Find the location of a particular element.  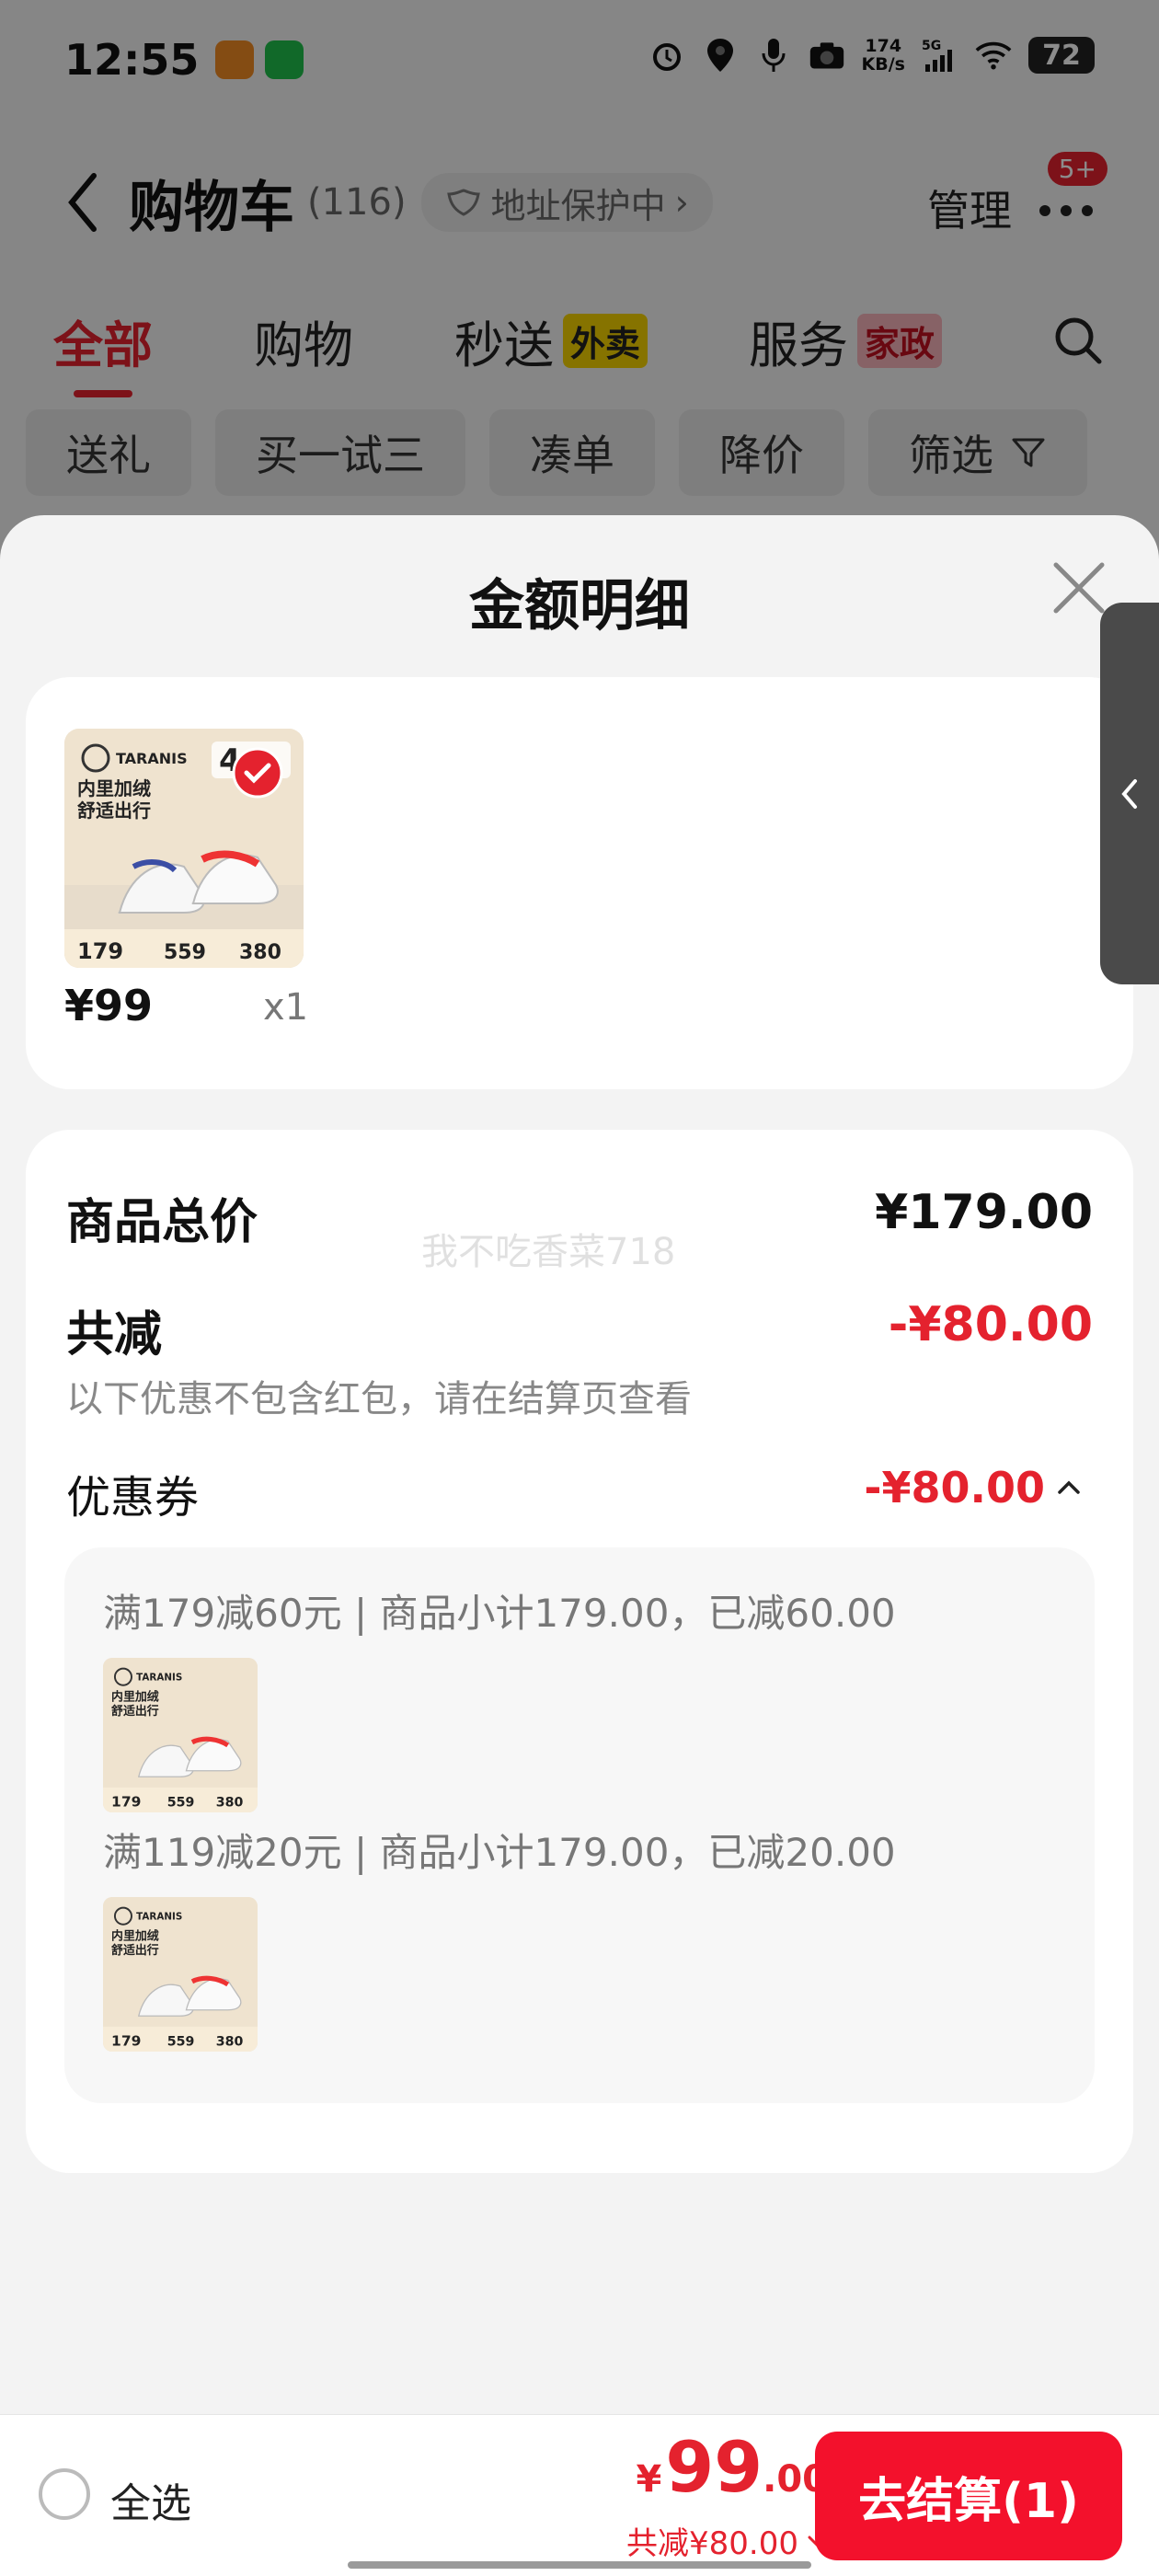

coupon-product-image-2: TARANIS 内里加绒 舒适出行 179 559 380 is located at coordinates (180, 1974).